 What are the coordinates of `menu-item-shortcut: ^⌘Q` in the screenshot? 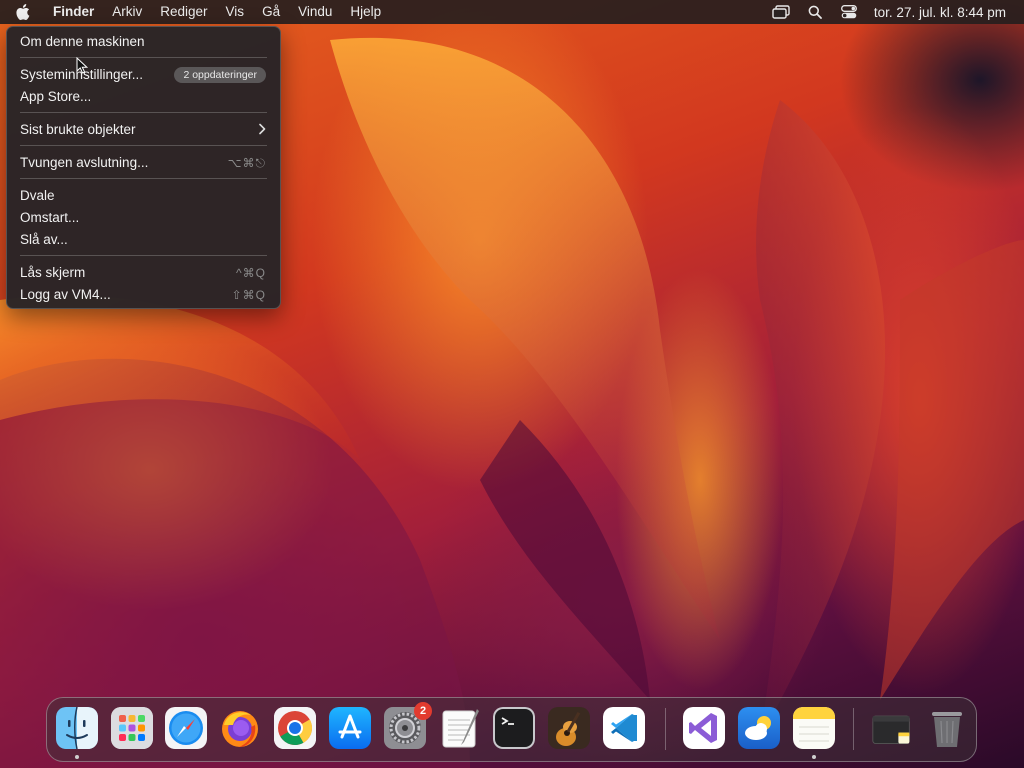 It's located at (251, 273).